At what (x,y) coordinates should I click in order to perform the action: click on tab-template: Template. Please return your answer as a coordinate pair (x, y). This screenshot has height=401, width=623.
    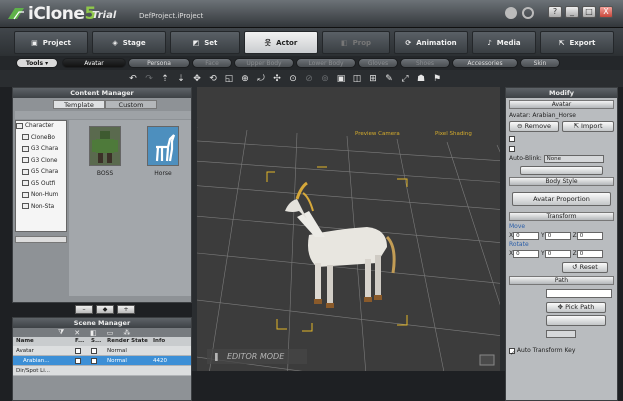
    Looking at the image, I should click on (79, 104).